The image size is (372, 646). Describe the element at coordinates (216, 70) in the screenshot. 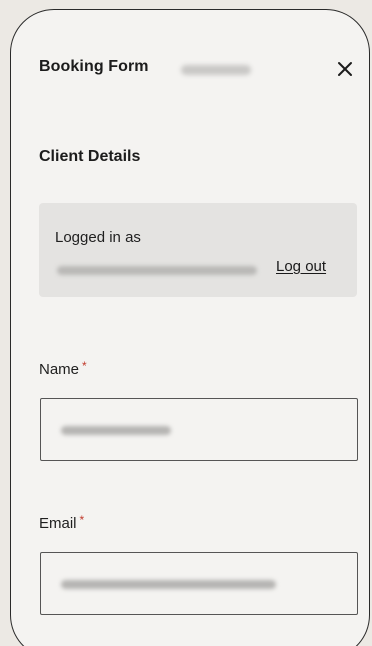

I see `redacted-title-suffix` at that location.